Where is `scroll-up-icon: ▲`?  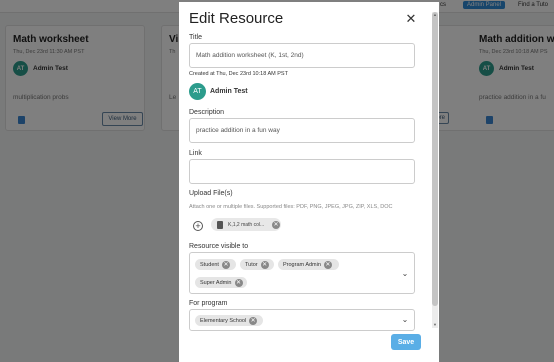 scroll-up-icon: ▲ is located at coordinates (435, 15).